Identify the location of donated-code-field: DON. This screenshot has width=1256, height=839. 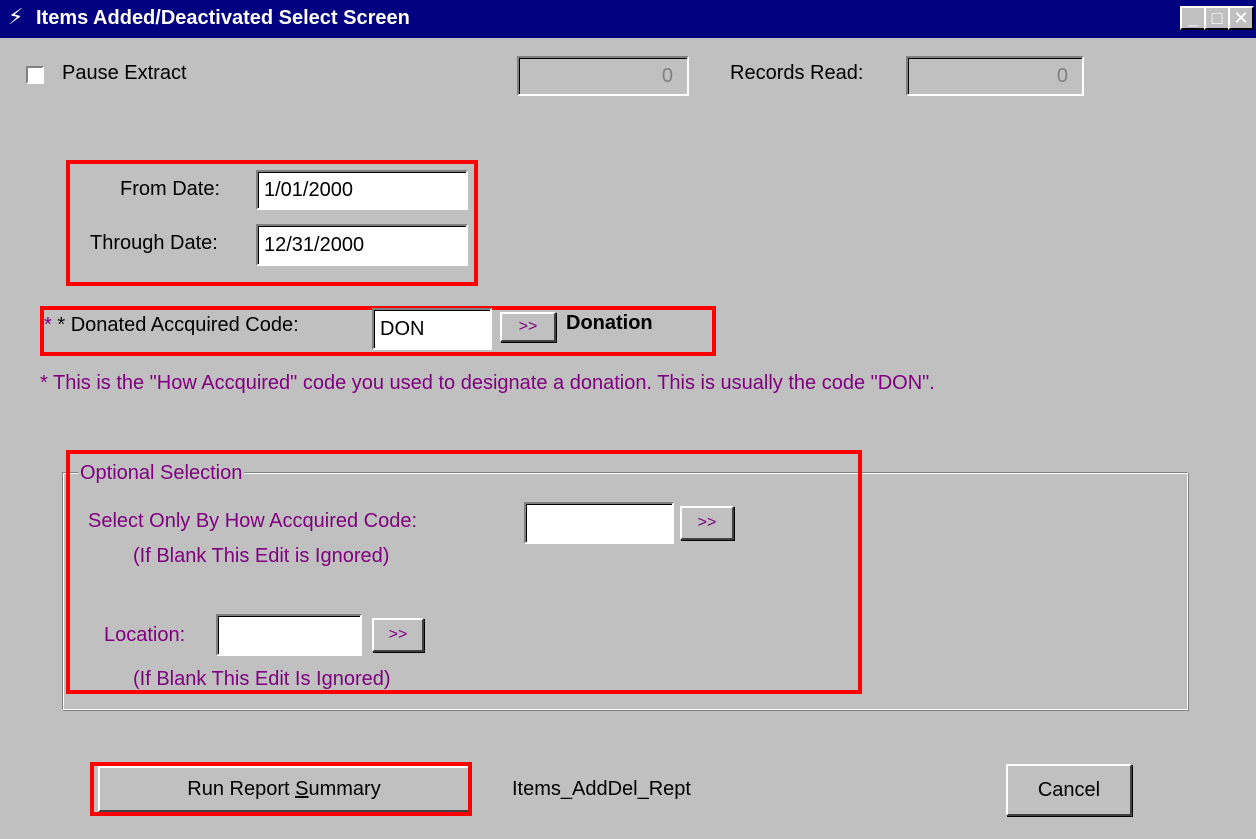
(432, 329).